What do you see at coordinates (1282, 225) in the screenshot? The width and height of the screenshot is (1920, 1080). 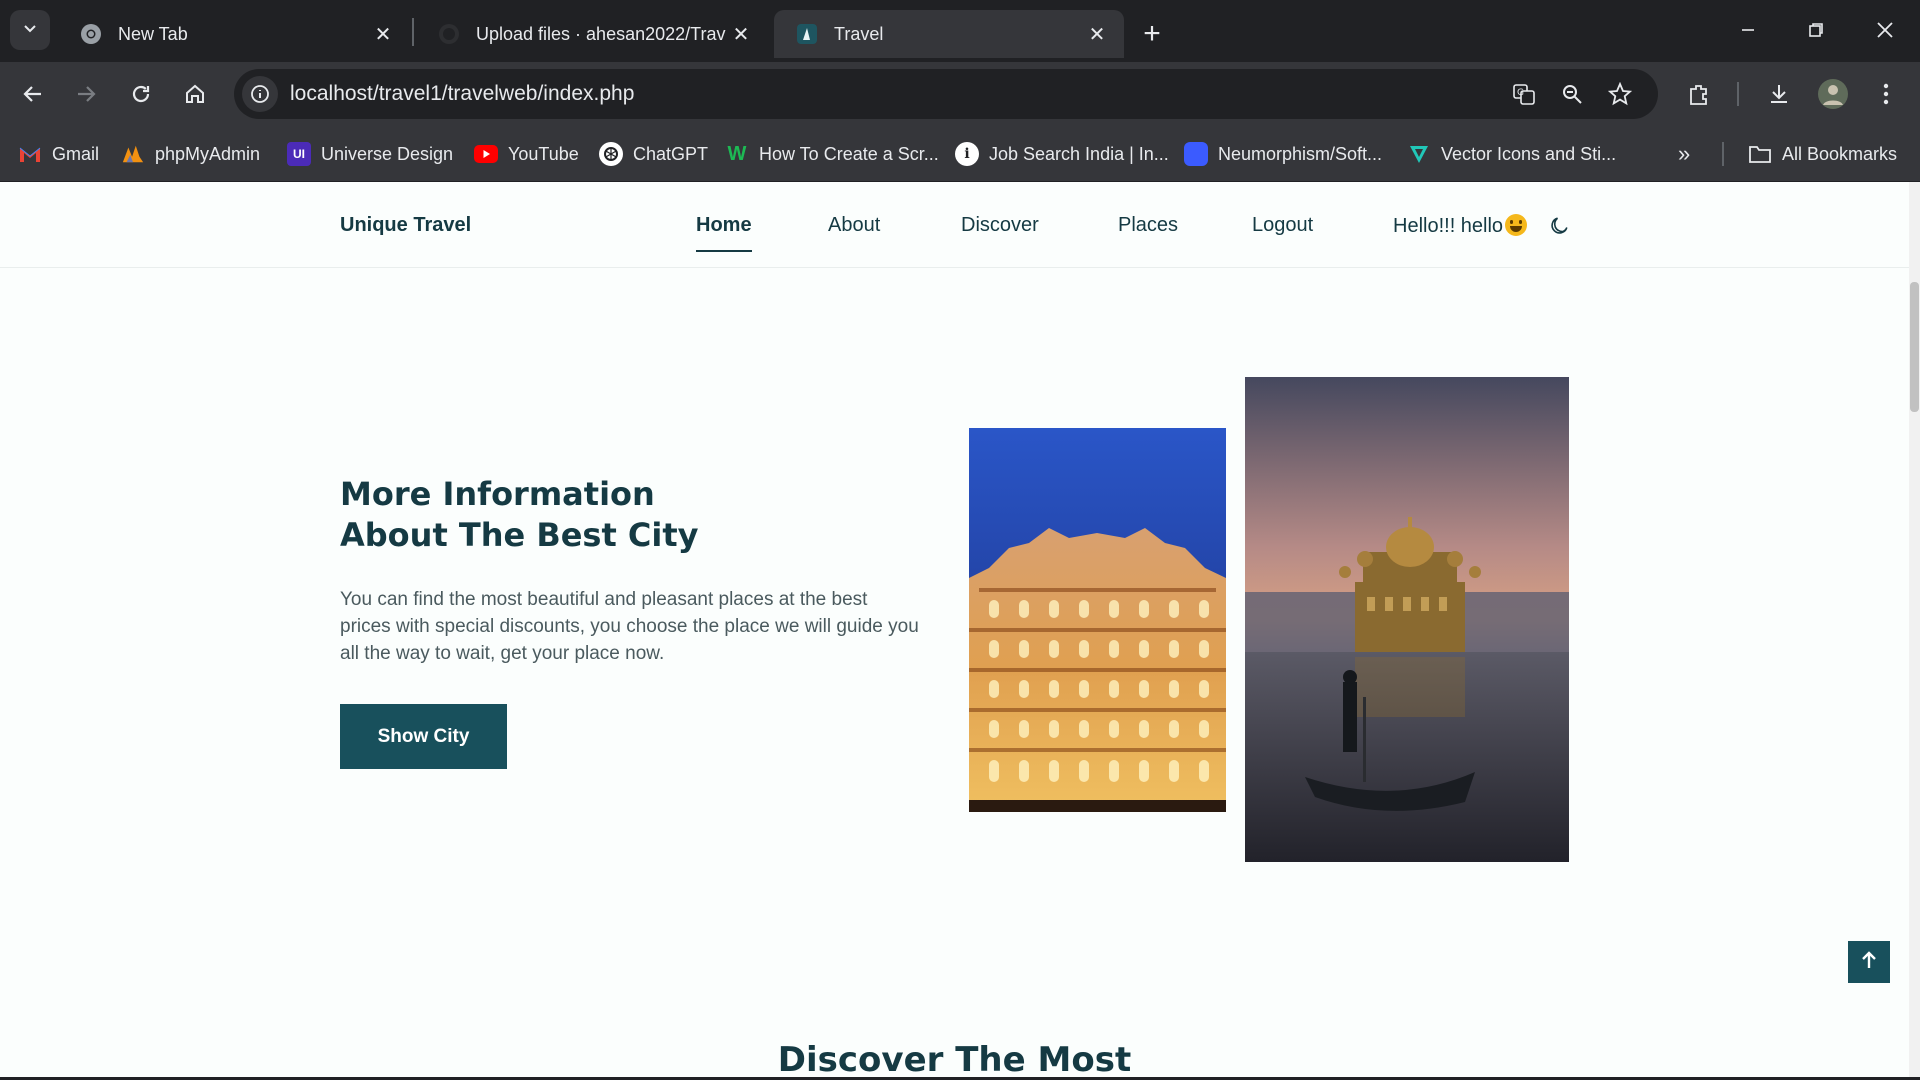 I see `nav-logout: Logout` at bounding box center [1282, 225].